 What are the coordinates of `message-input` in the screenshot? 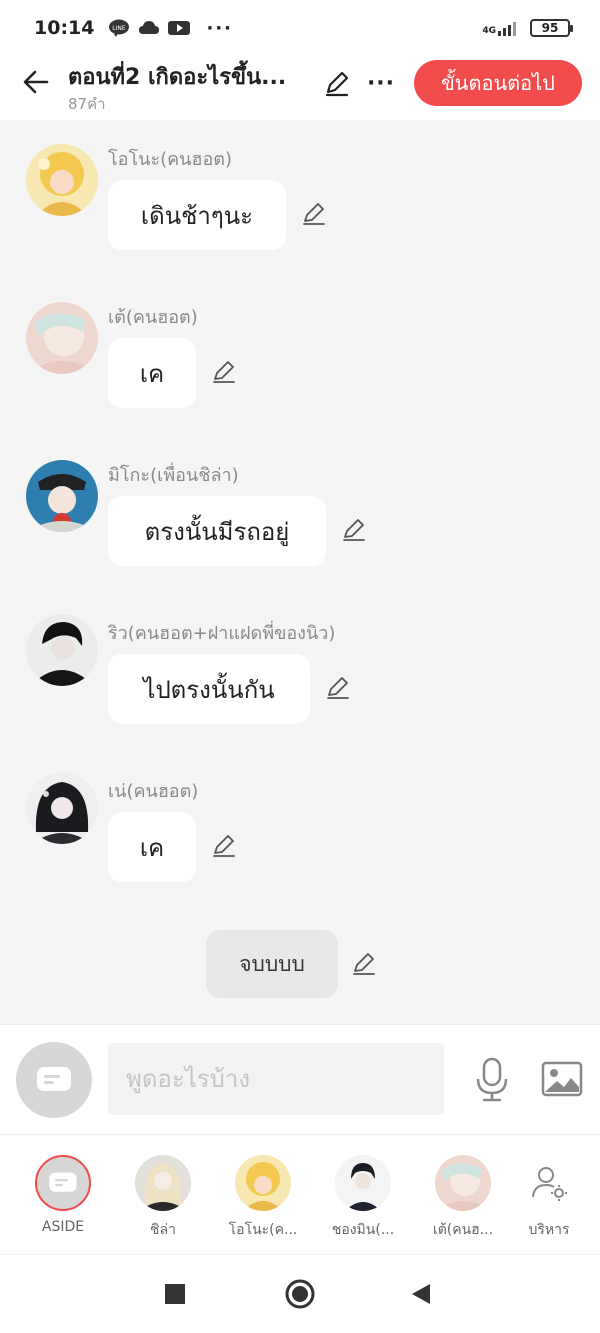 It's located at (276, 1079).